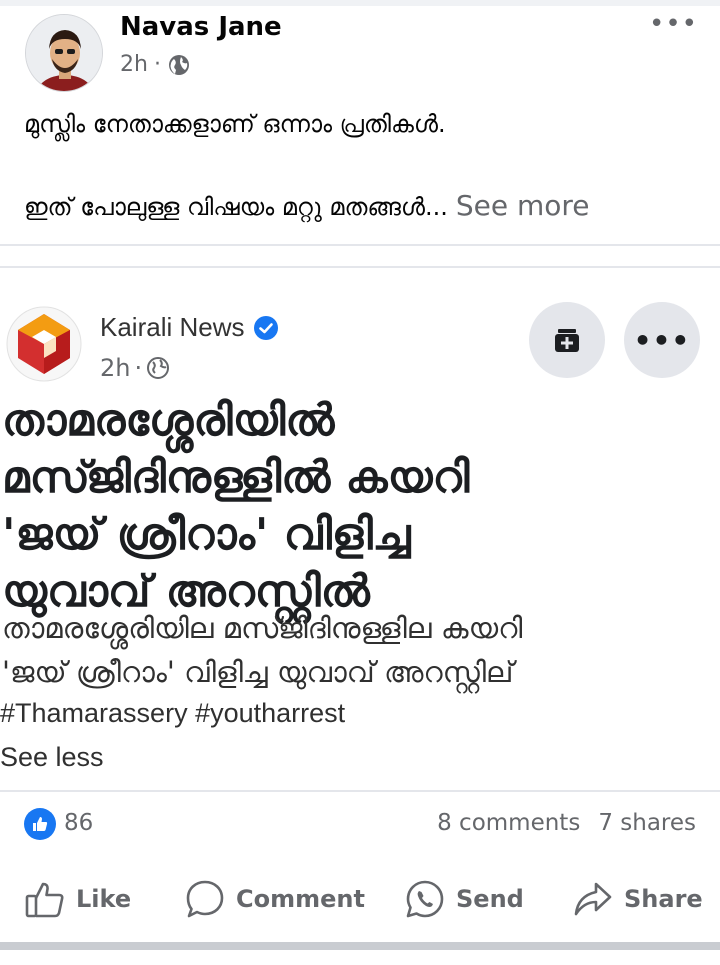 The height and width of the screenshot is (965, 720). I want to click on send-button: Send, so click(464, 899).